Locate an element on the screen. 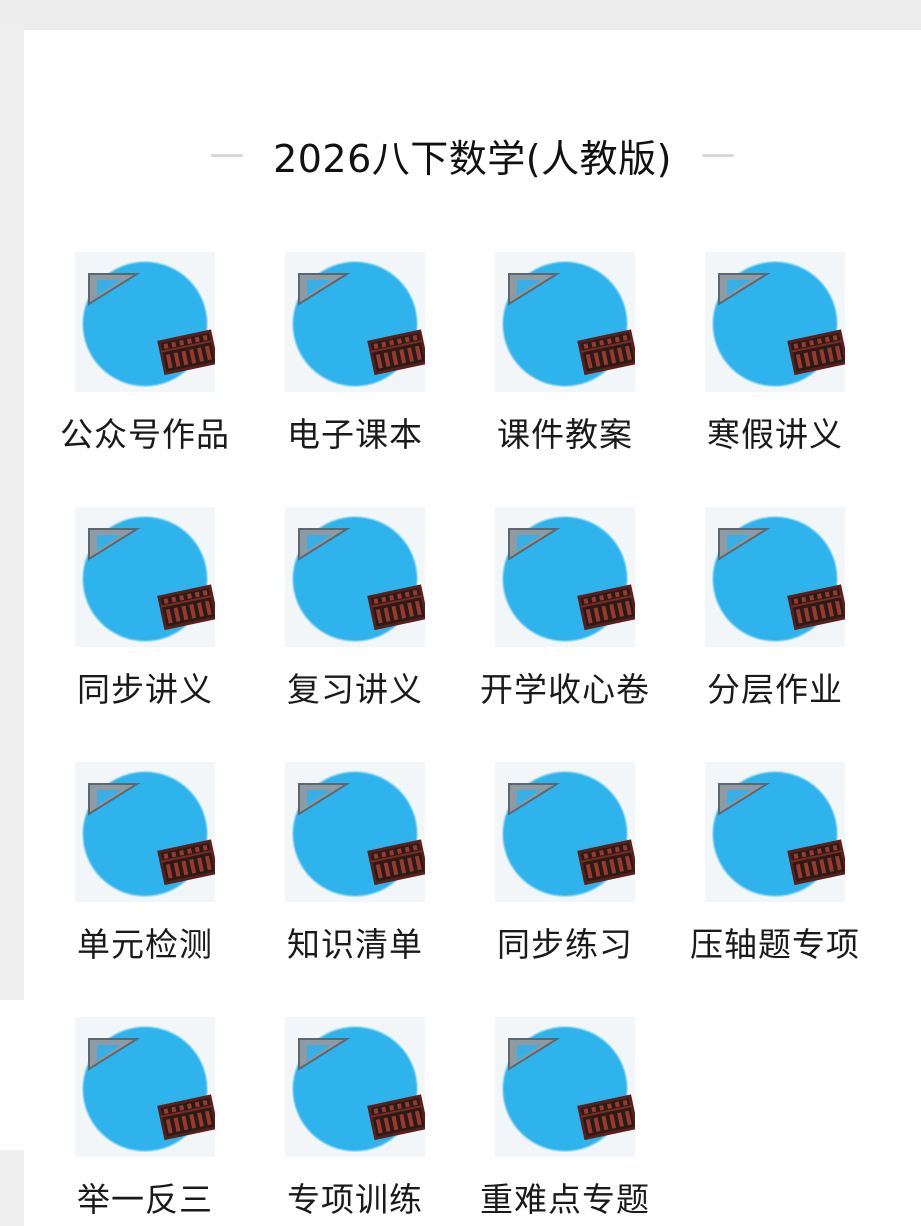 The image size is (921, 1226). tile-label: 知识清单 is located at coordinates (355, 944).